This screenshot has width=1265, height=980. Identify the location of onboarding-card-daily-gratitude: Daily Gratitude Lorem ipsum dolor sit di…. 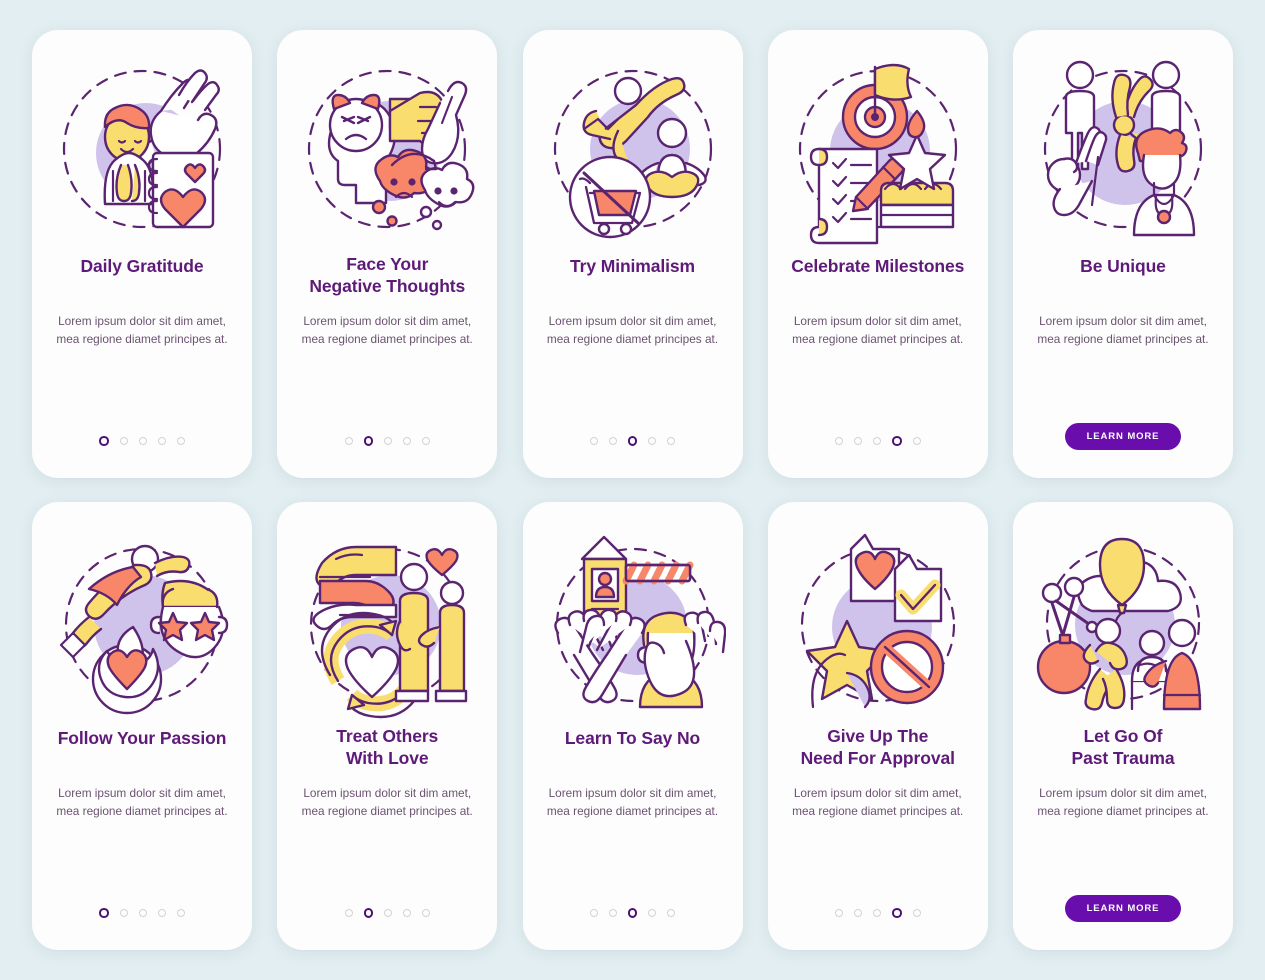
(142, 254).